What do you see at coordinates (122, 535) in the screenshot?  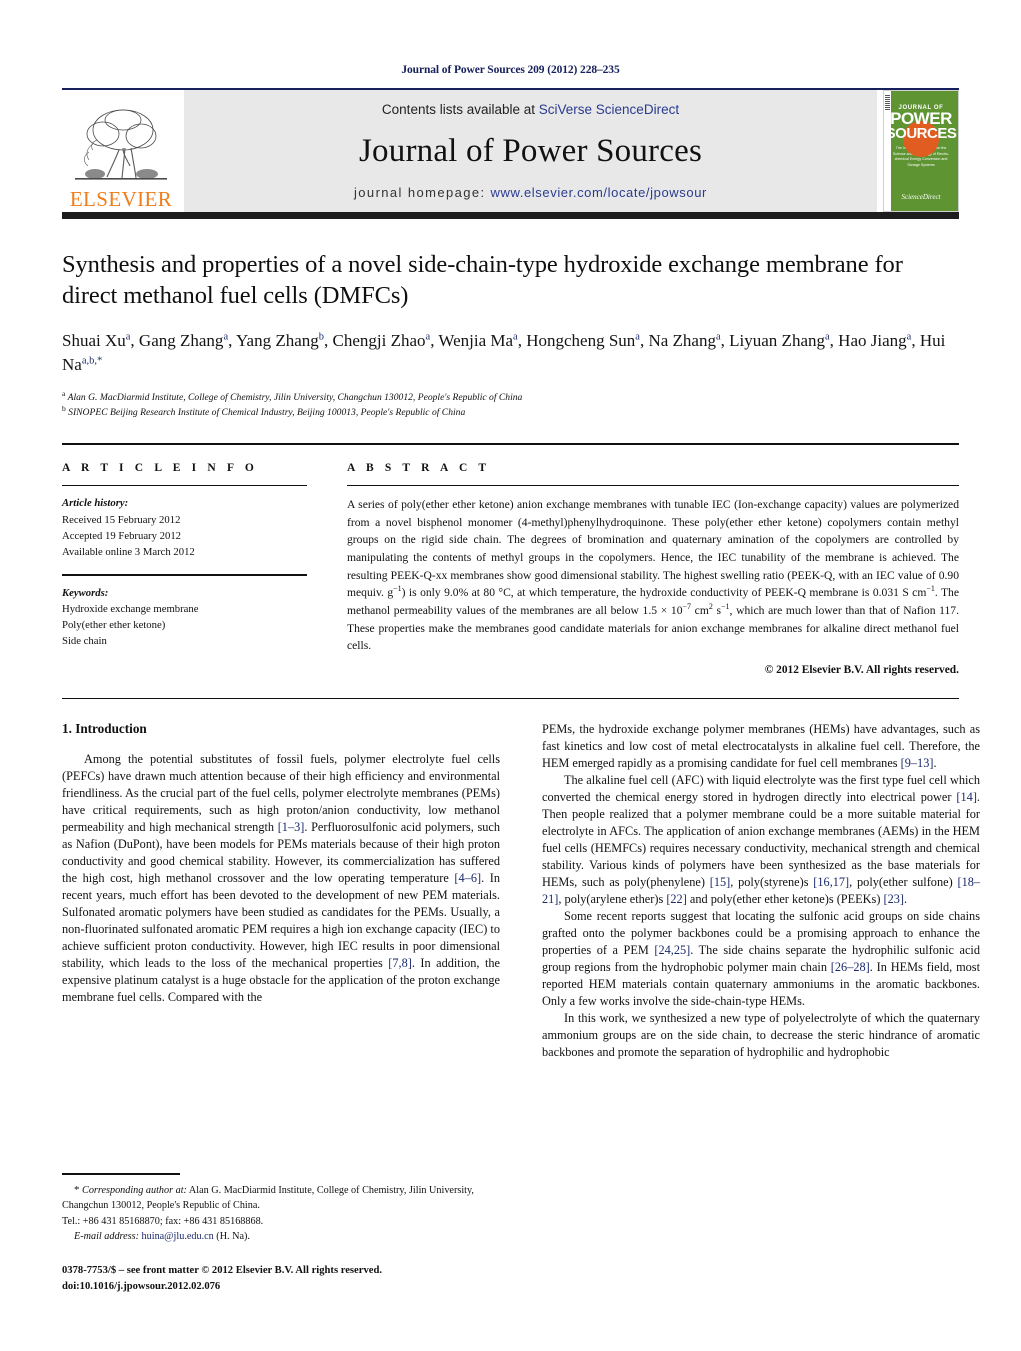 I see `accepted-date: Accepted 19 February 2012` at bounding box center [122, 535].